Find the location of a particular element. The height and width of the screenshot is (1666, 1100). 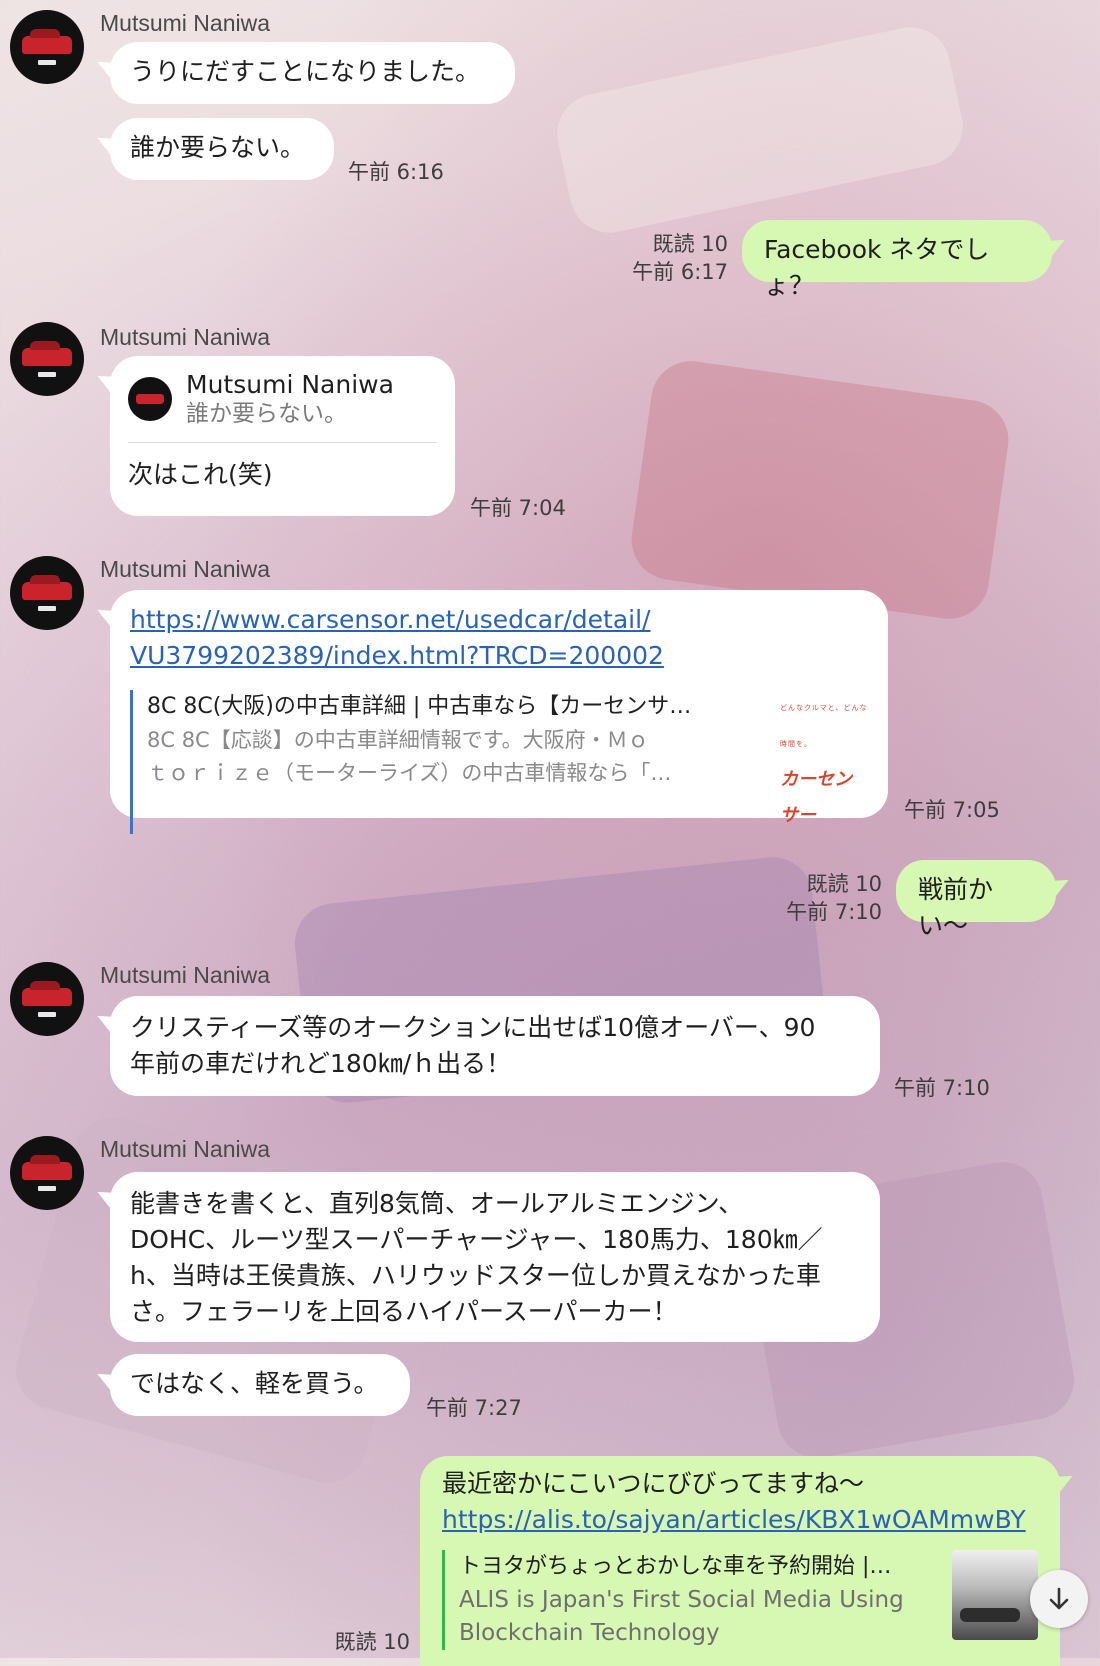

message-bubble: 誰か要らない。 is located at coordinates (222, 149).